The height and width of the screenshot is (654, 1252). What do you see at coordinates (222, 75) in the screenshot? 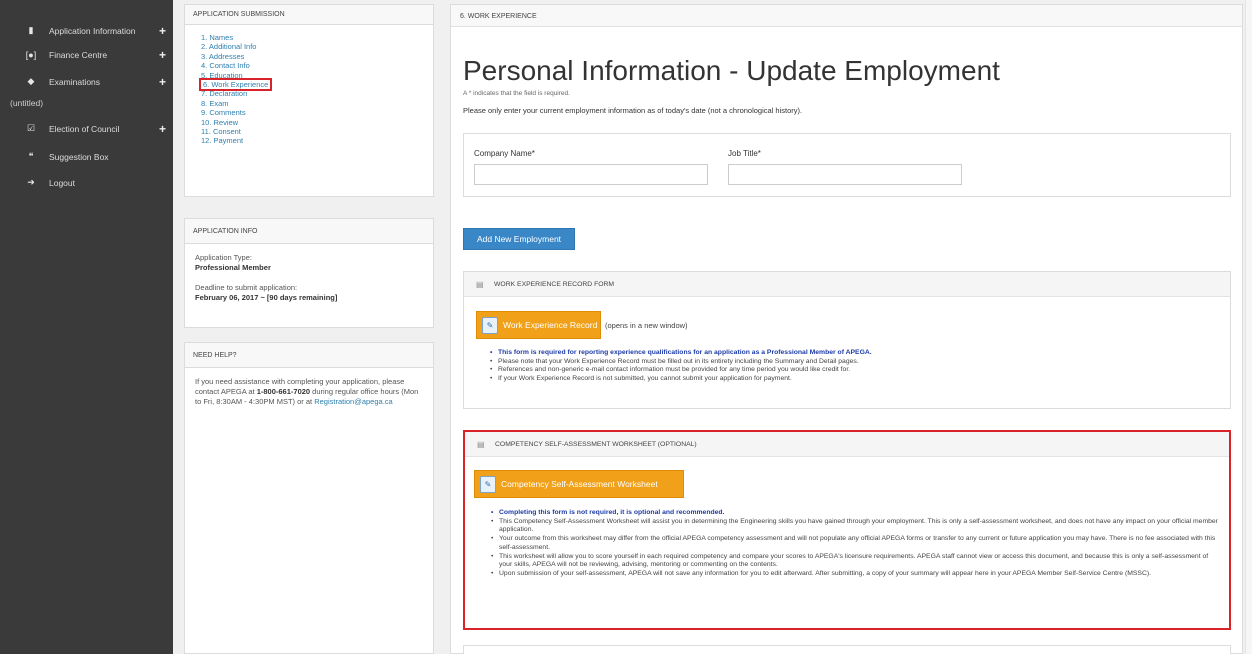
I see `step-education: 5. Education` at bounding box center [222, 75].